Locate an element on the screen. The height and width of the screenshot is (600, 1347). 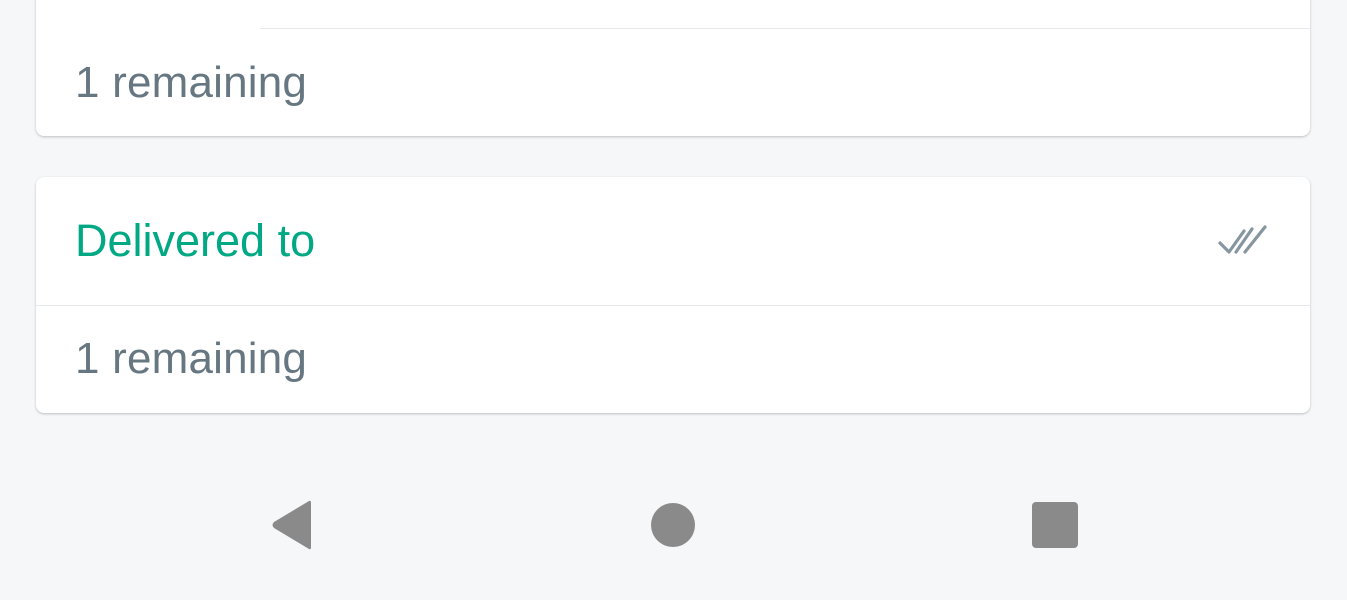
back-triangle-icon is located at coordinates (291, 525).